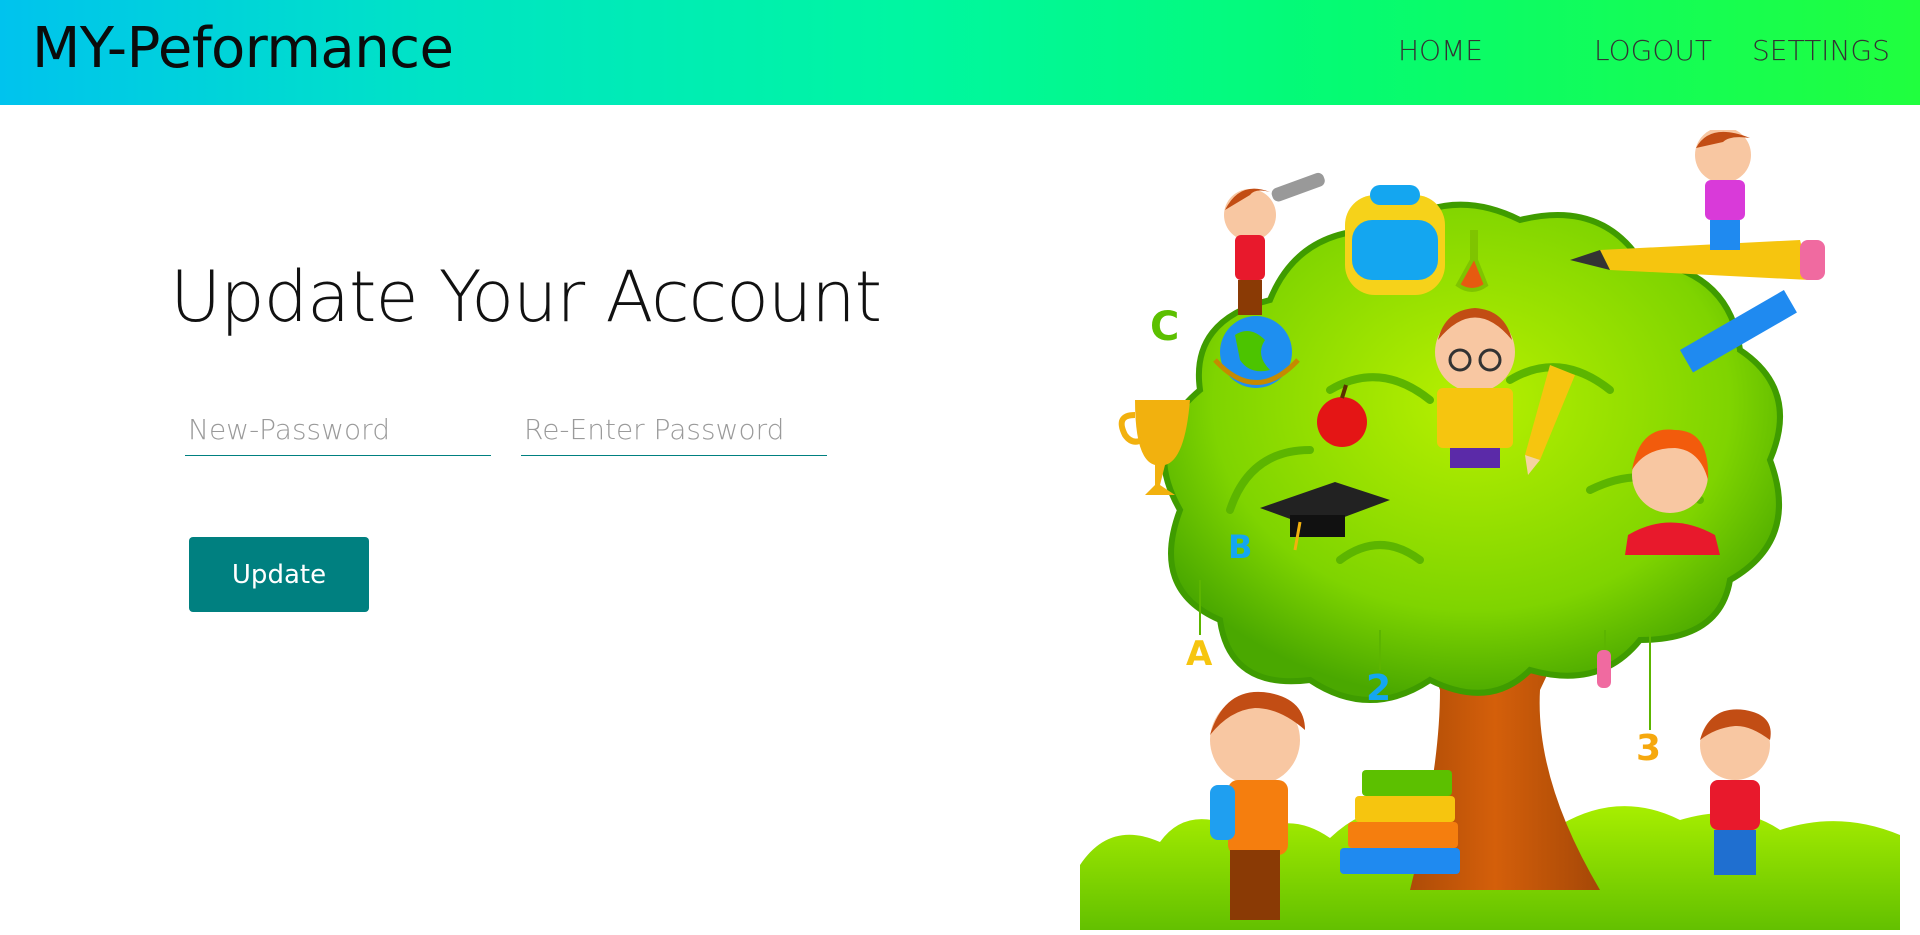 This screenshot has height=935, width=1920. What do you see at coordinates (960, 52) in the screenshot?
I see `top-navbar: MY-Peformance HOME LOGOUT SETTINGS` at bounding box center [960, 52].